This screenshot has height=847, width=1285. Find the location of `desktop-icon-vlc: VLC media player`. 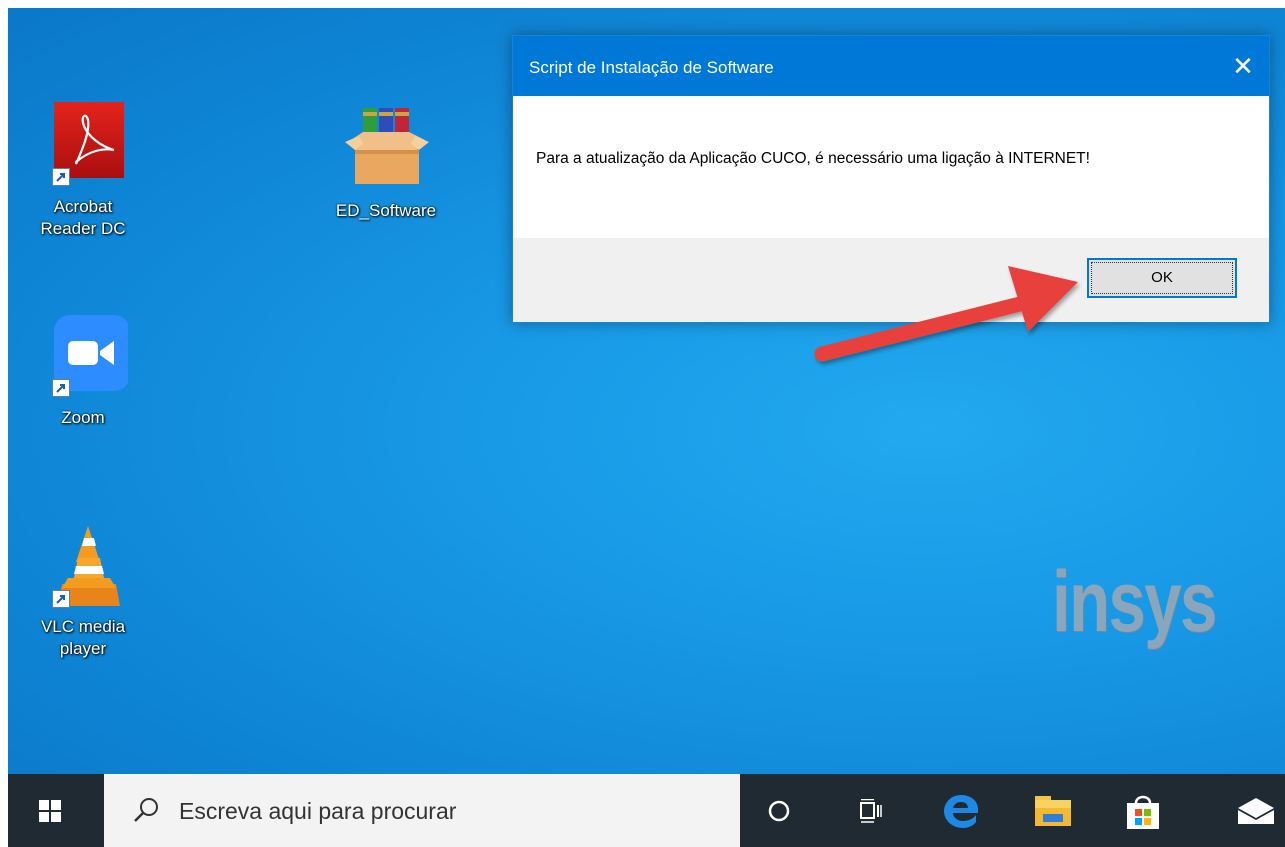

desktop-icon-vlc: VLC media player is located at coordinates (83, 591).